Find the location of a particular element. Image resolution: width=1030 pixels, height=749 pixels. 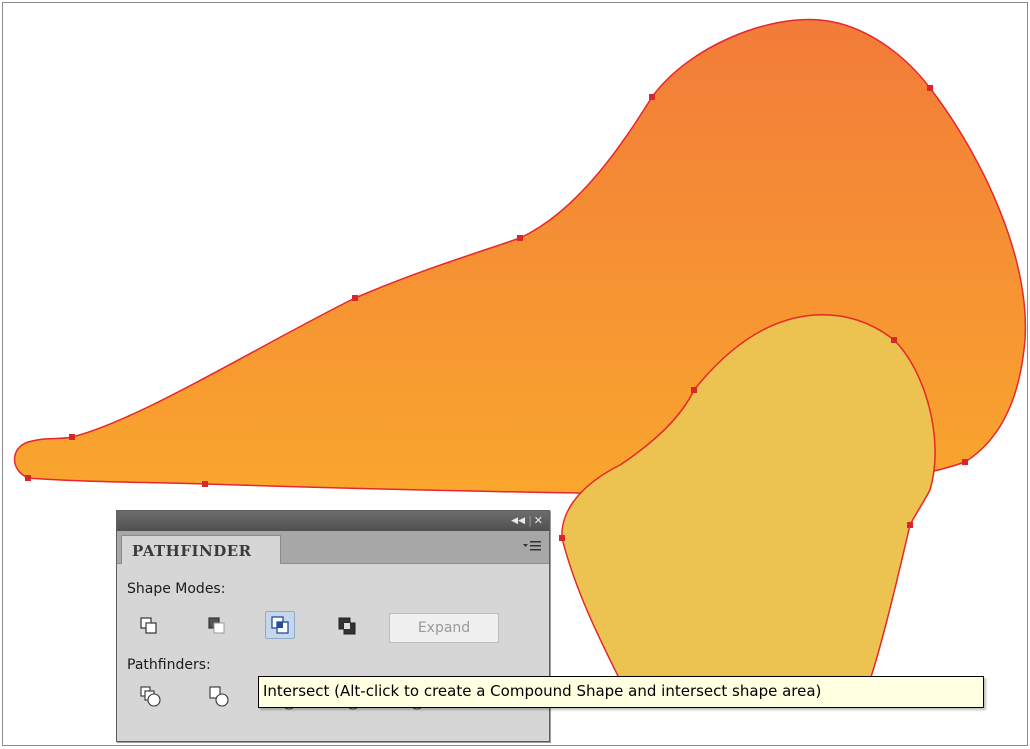

pathfinders-label: Pathfinders: is located at coordinates (169, 665).